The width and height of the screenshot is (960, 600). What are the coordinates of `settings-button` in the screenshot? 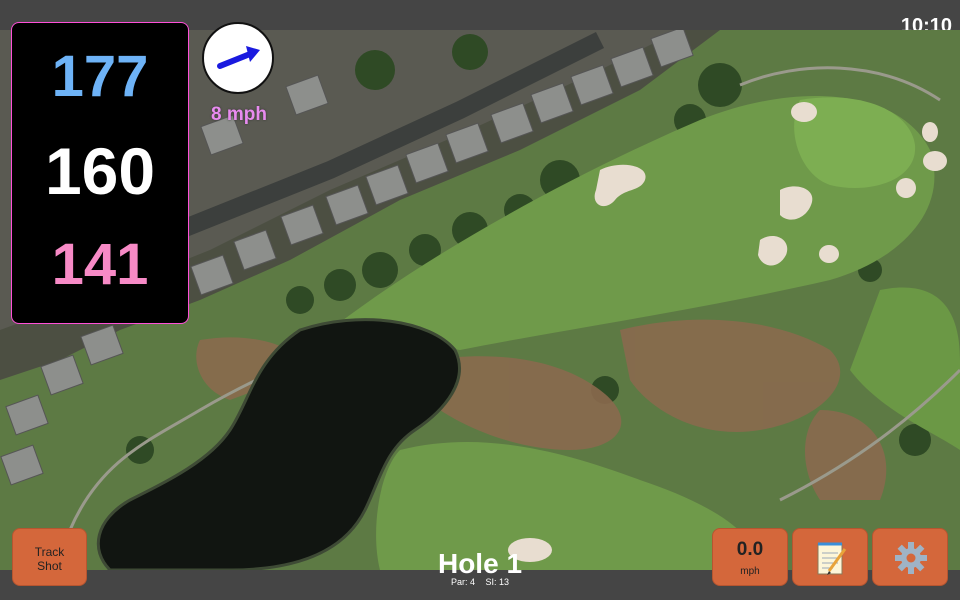 It's located at (910, 557).